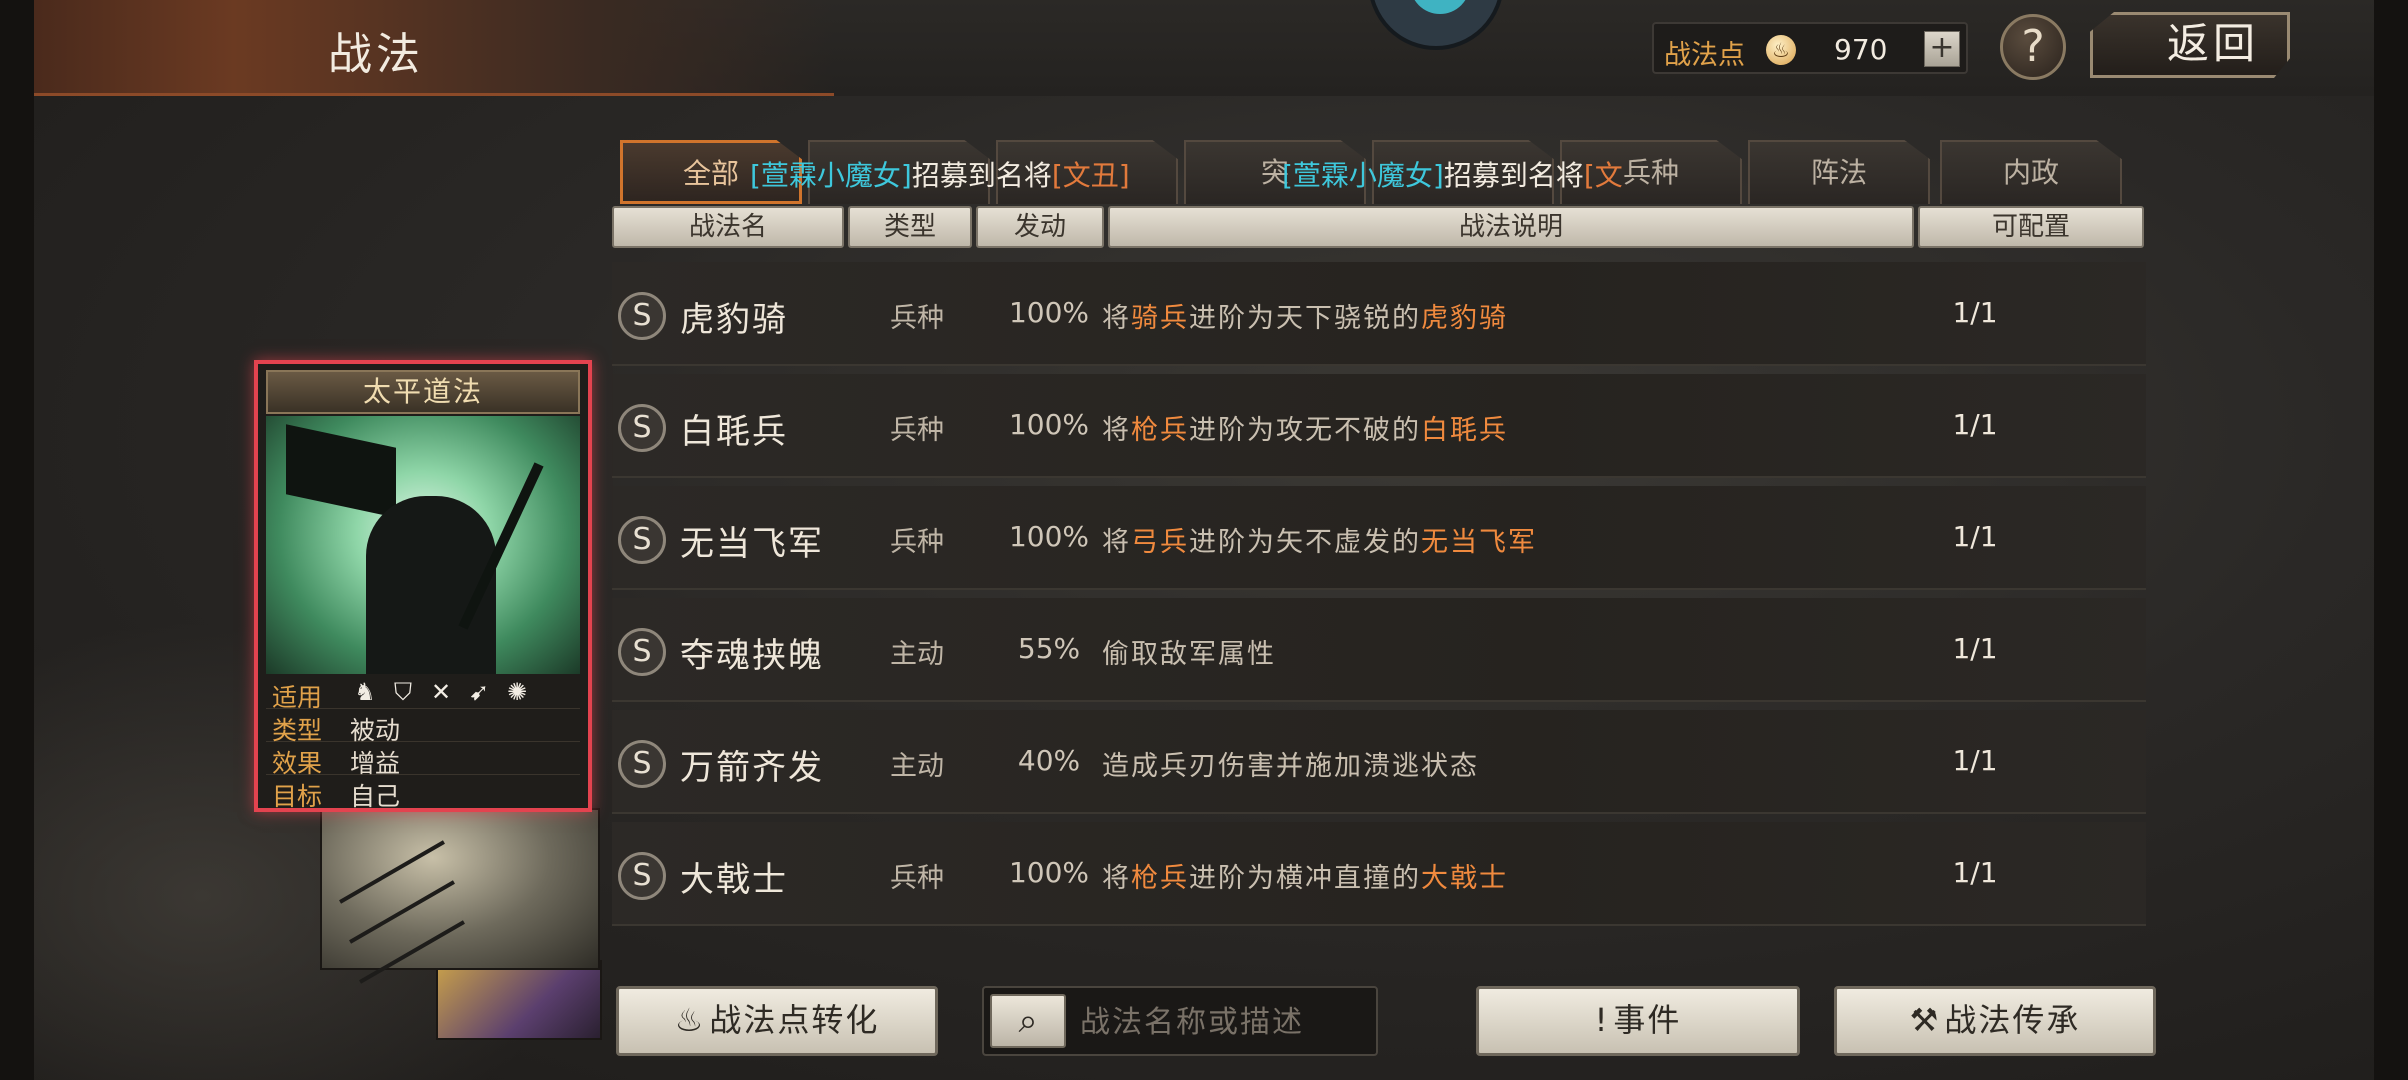  I want to click on table-row: S 白毦兵 兵种 100% 将枪兵进阶为攻无不破的白毦兵 1/1, so click(1379, 426).